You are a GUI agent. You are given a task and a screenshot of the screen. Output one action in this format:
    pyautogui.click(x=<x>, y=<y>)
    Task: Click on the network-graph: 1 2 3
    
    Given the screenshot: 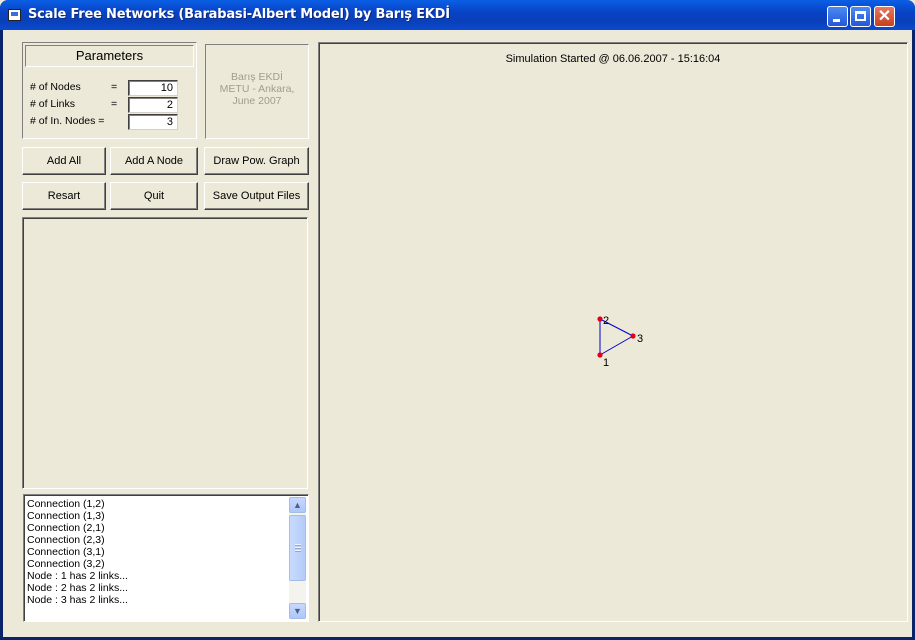 What is the action you would take?
    pyautogui.click(x=620, y=342)
    